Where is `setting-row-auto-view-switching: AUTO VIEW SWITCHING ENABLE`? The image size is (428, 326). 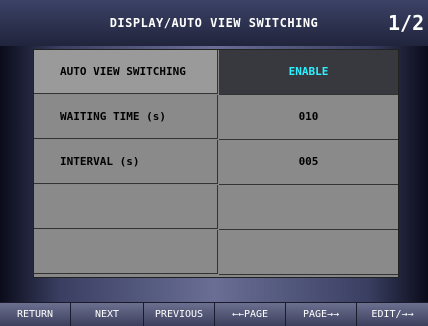 setting-row-auto-view-switching: AUTO VIEW SWITCHING ENABLE is located at coordinates (216, 72).